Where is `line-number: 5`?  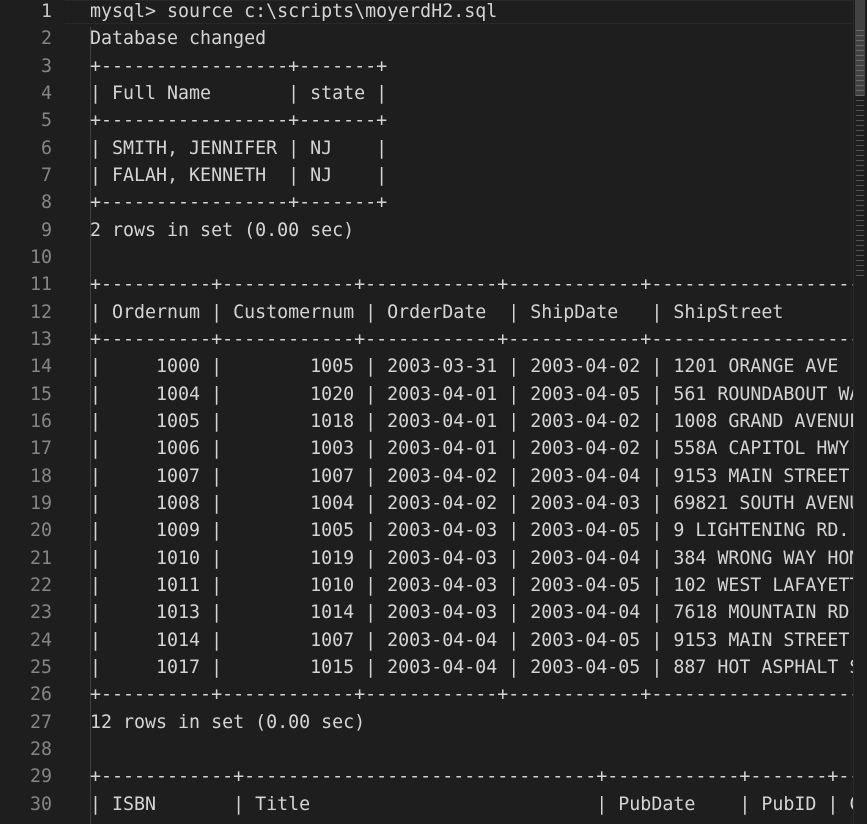
line-number: 5 is located at coordinates (46, 121).